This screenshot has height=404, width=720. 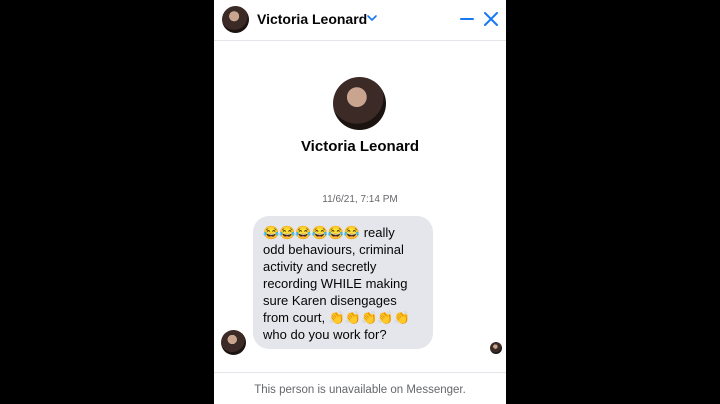 What do you see at coordinates (372, 18) in the screenshot?
I see `chevron-down-icon` at bounding box center [372, 18].